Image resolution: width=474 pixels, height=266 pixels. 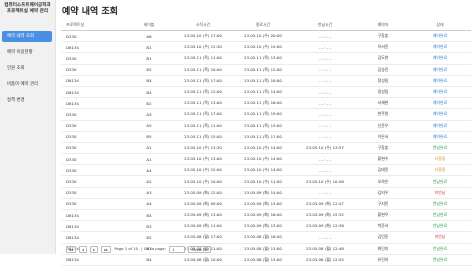 What do you see at coordinates (263, 92) in the screenshot?
I see `table-cell: 23.05.11 (목) 14:00` at bounding box center [263, 92].